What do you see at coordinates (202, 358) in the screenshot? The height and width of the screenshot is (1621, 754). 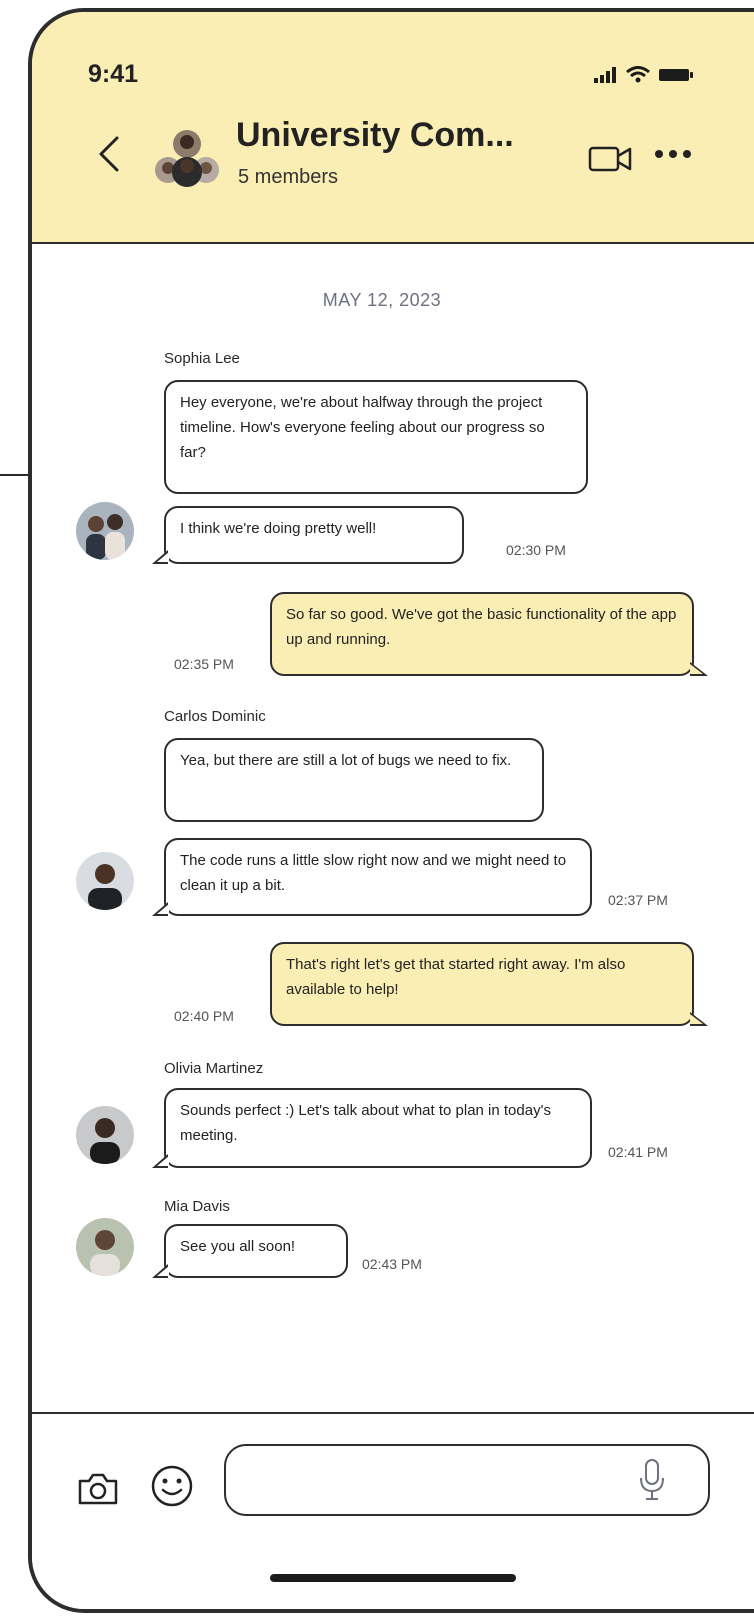 I see `sender-name: Sophia Lee` at bounding box center [202, 358].